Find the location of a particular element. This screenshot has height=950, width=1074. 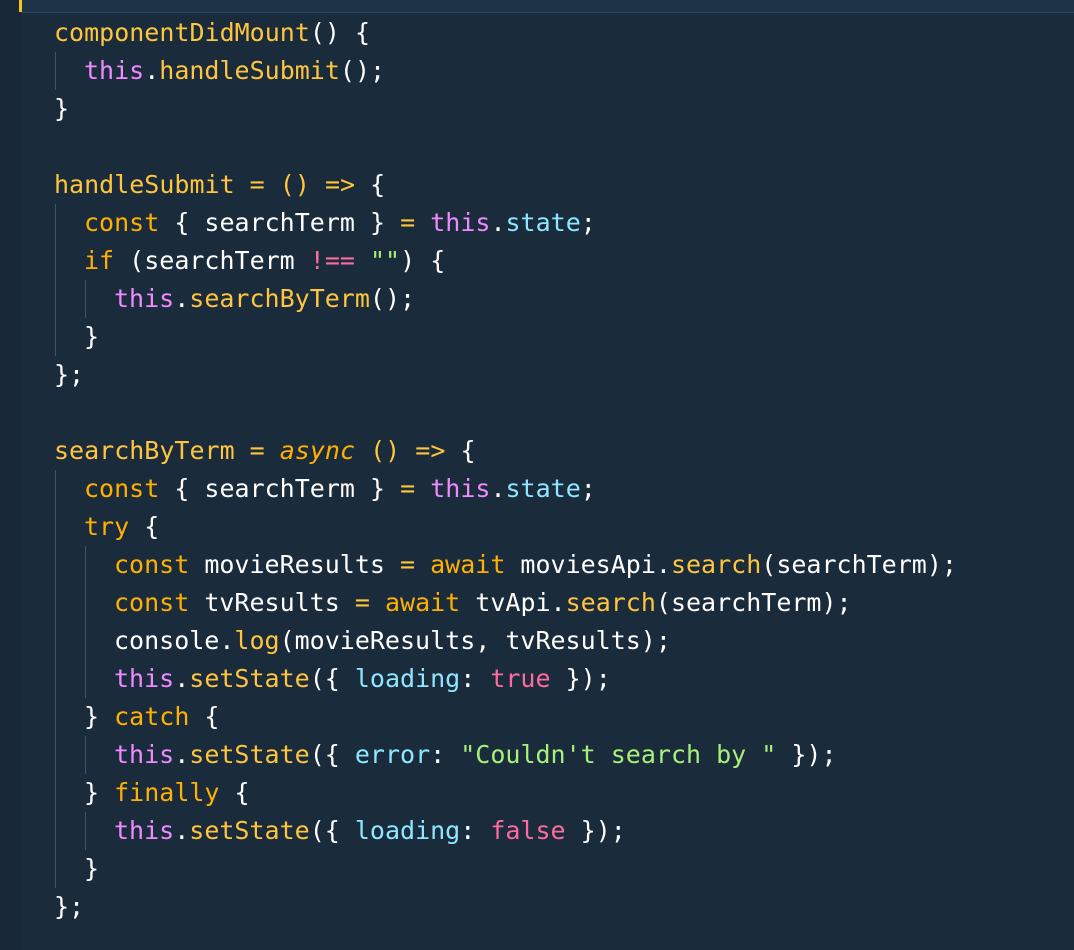

token-keyword: try is located at coordinates (107, 526).